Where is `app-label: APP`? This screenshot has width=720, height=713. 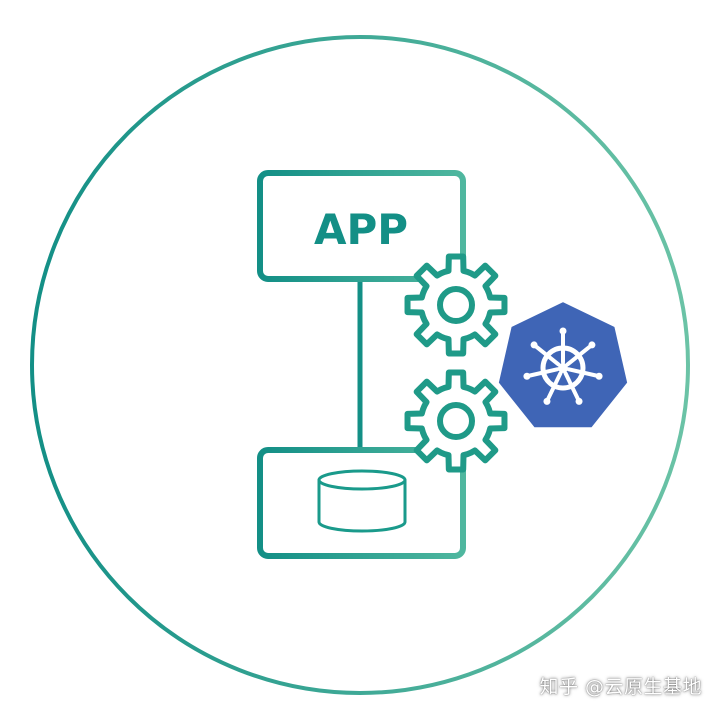
app-label: APP is located at coordinates (361, 229).